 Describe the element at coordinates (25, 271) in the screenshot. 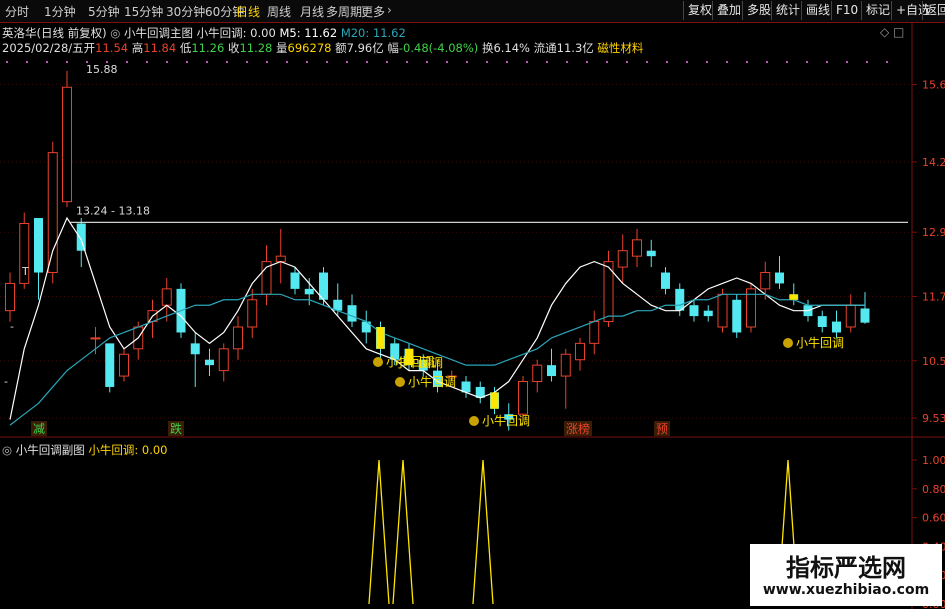

I see `left-marker: T` at that location.